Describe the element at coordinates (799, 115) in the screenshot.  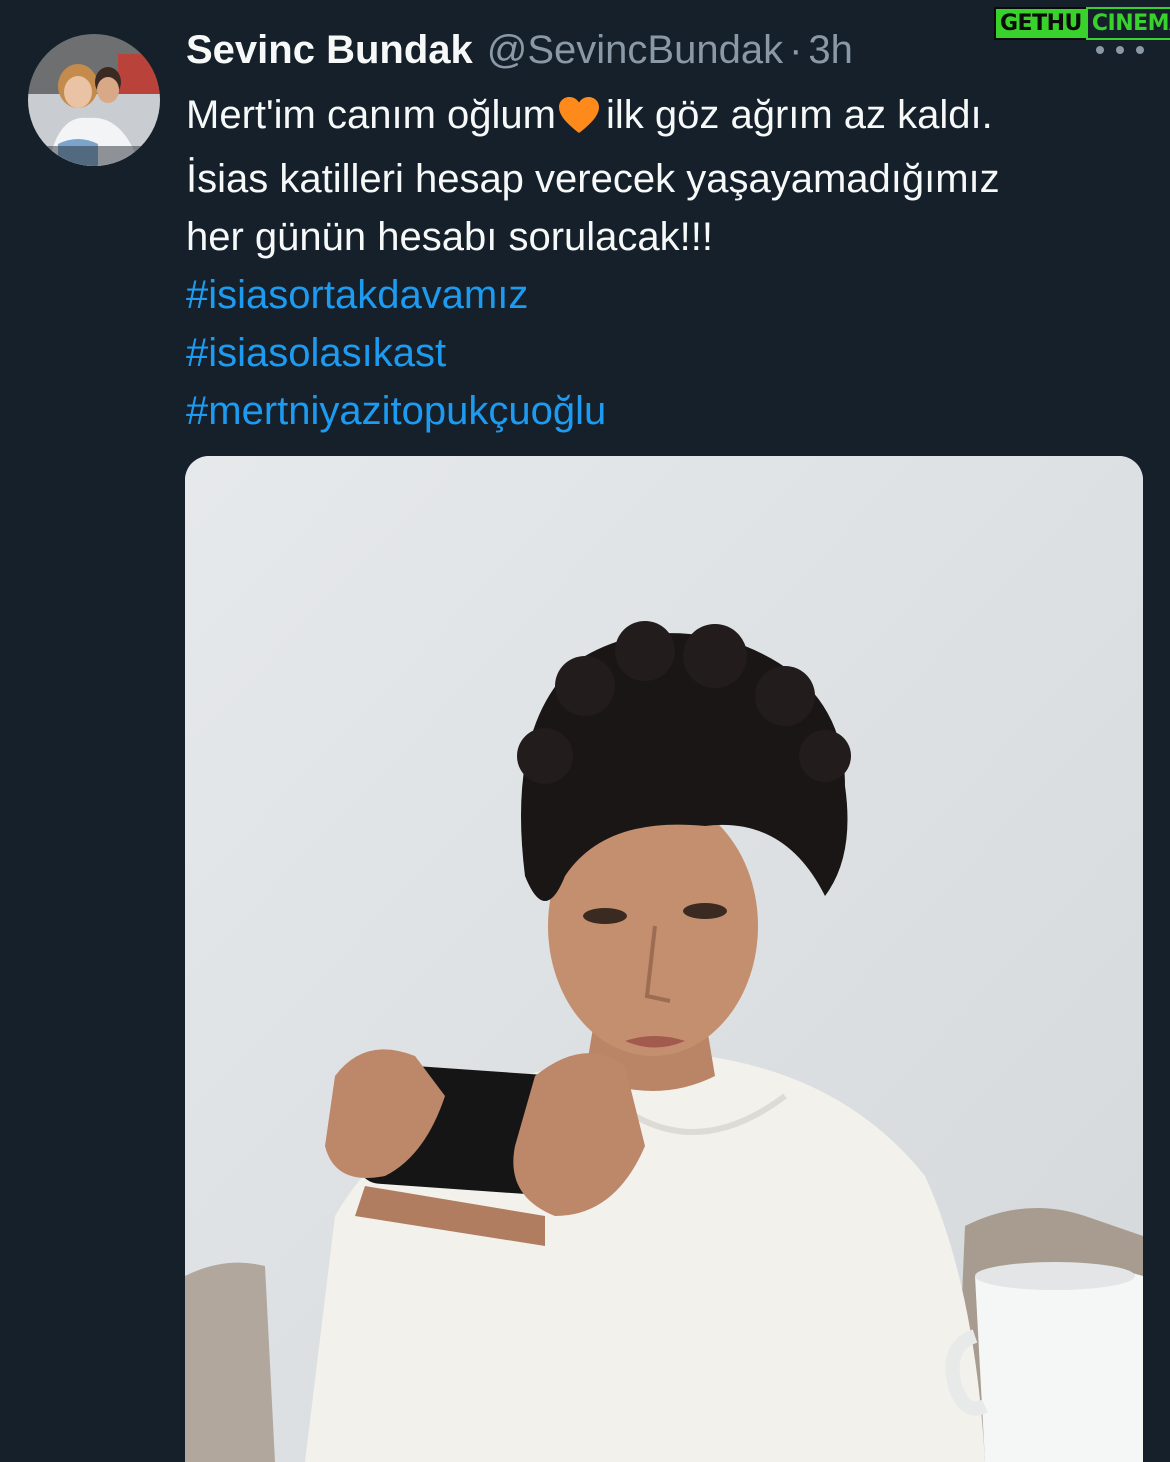
I see `tweet-text-segment: ilk göz ağrım az kaldı.` at that location.